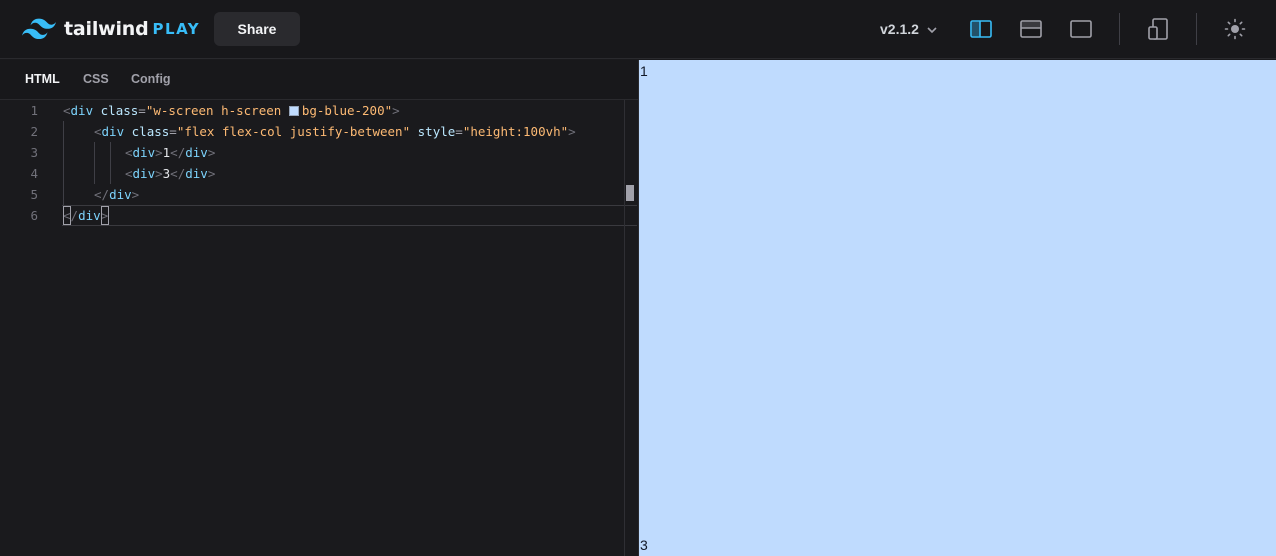 The width and height of the screenshot is (1276, 556). I want to click on color-swatch, so click(293, 111).